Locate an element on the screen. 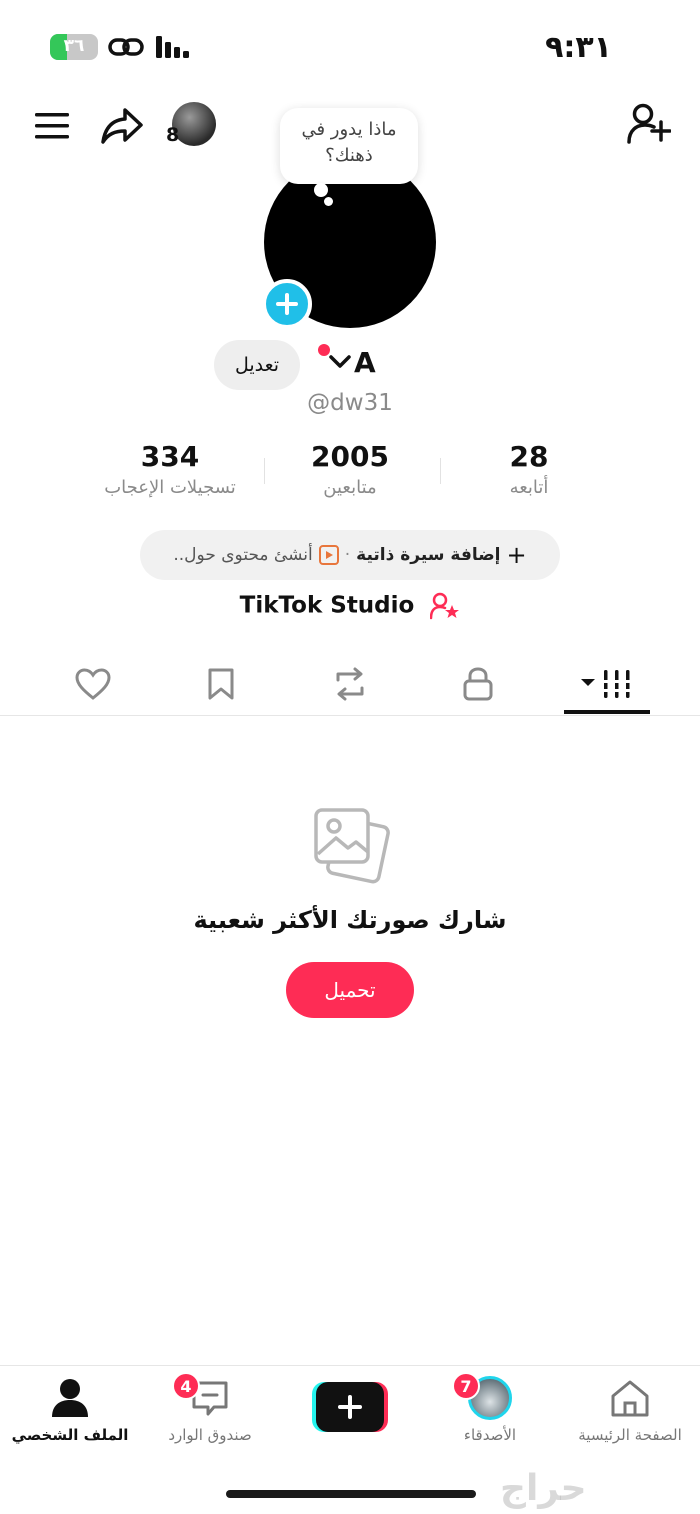 The height and width of the screenshot is (1514, 700). nav-inbox-label: صندوق الوارد is located at coordinates (210, 1435).